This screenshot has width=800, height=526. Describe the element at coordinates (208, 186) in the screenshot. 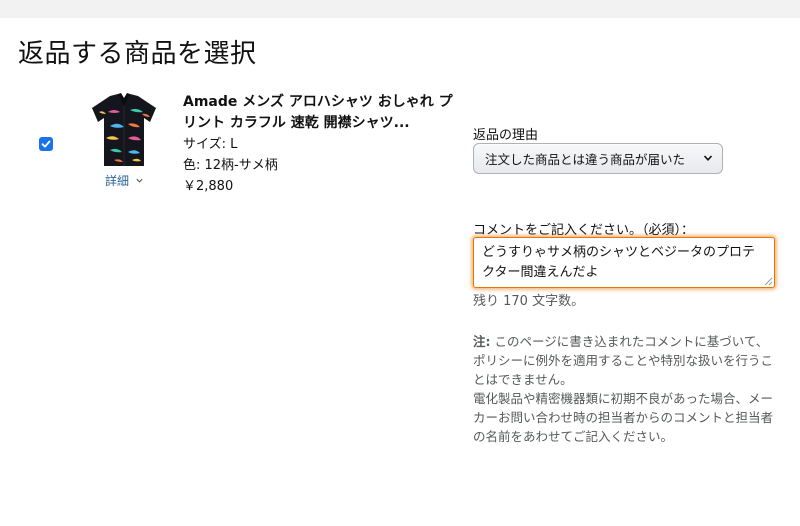

I see `product-price: ￥2,880` at that location.